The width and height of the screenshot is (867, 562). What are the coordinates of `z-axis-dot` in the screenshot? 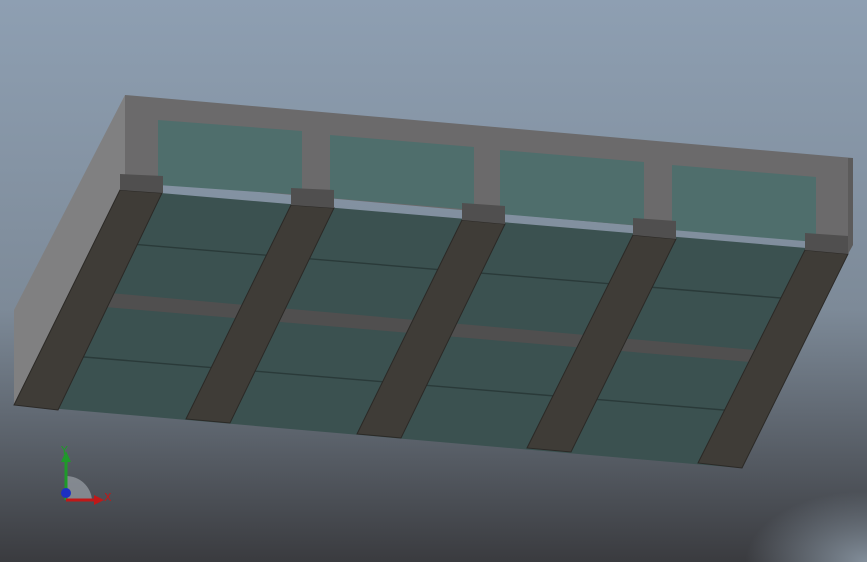 It's located at (66, 493).